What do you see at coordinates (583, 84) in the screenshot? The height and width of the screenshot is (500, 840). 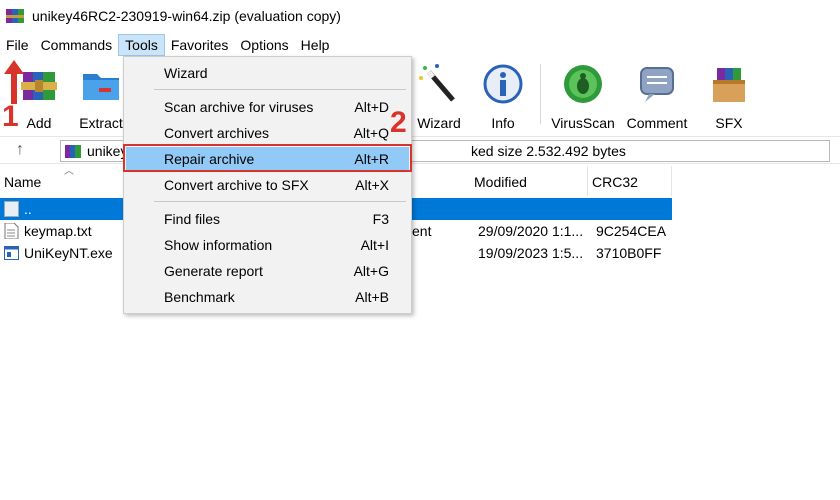 I see `virus-scan-icon` at bounding box center [583, 84].